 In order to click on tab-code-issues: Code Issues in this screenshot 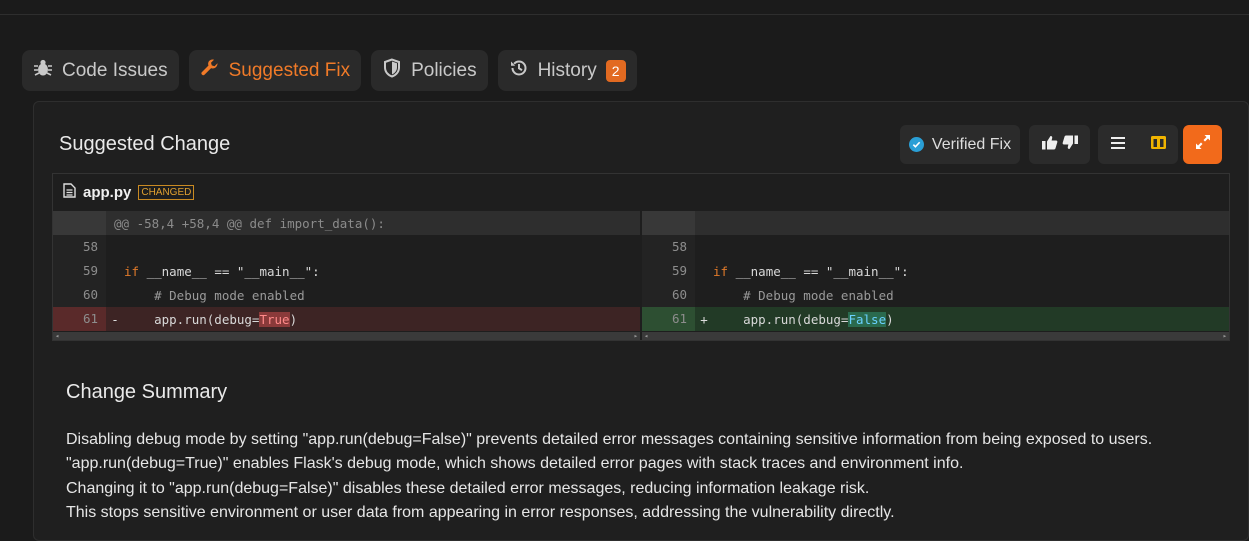, I will do `click(100, 70)`.